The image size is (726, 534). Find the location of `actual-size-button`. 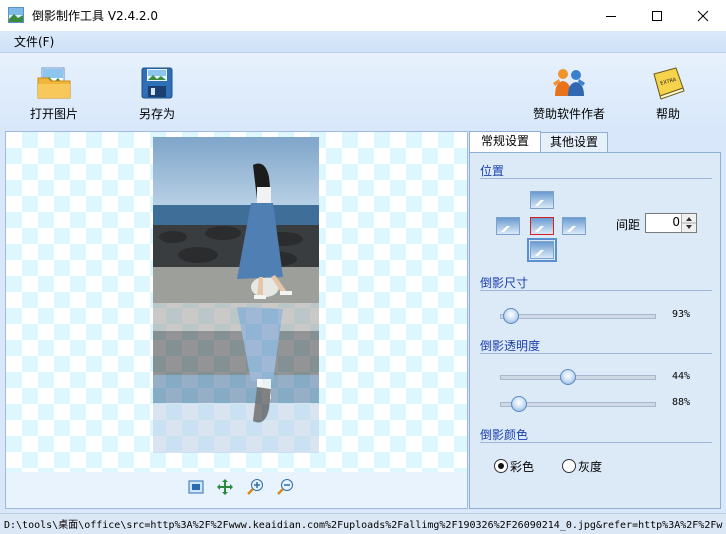

actual-size-button is located at coordinates (225, 487).